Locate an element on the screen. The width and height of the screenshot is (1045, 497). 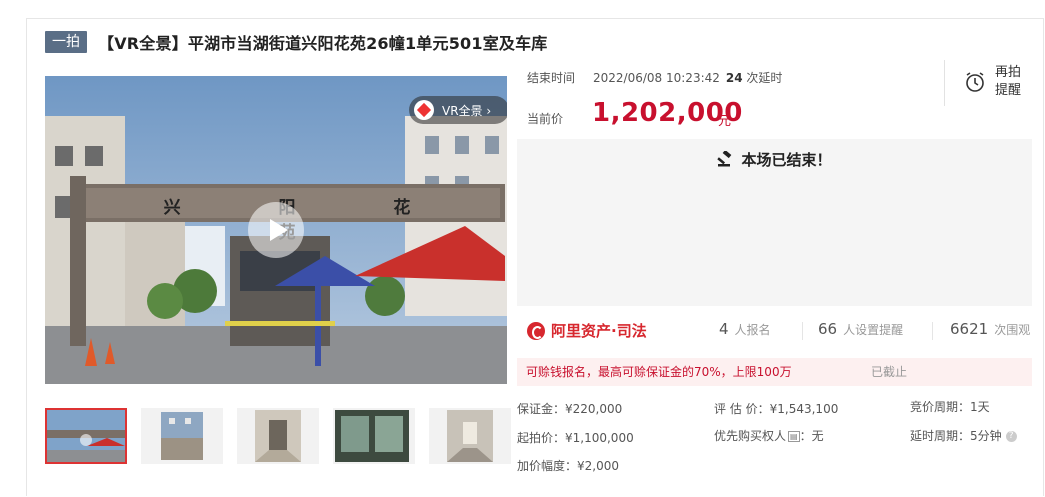
auction-round-badge: 一拍 is located at coordinates (66, 42).